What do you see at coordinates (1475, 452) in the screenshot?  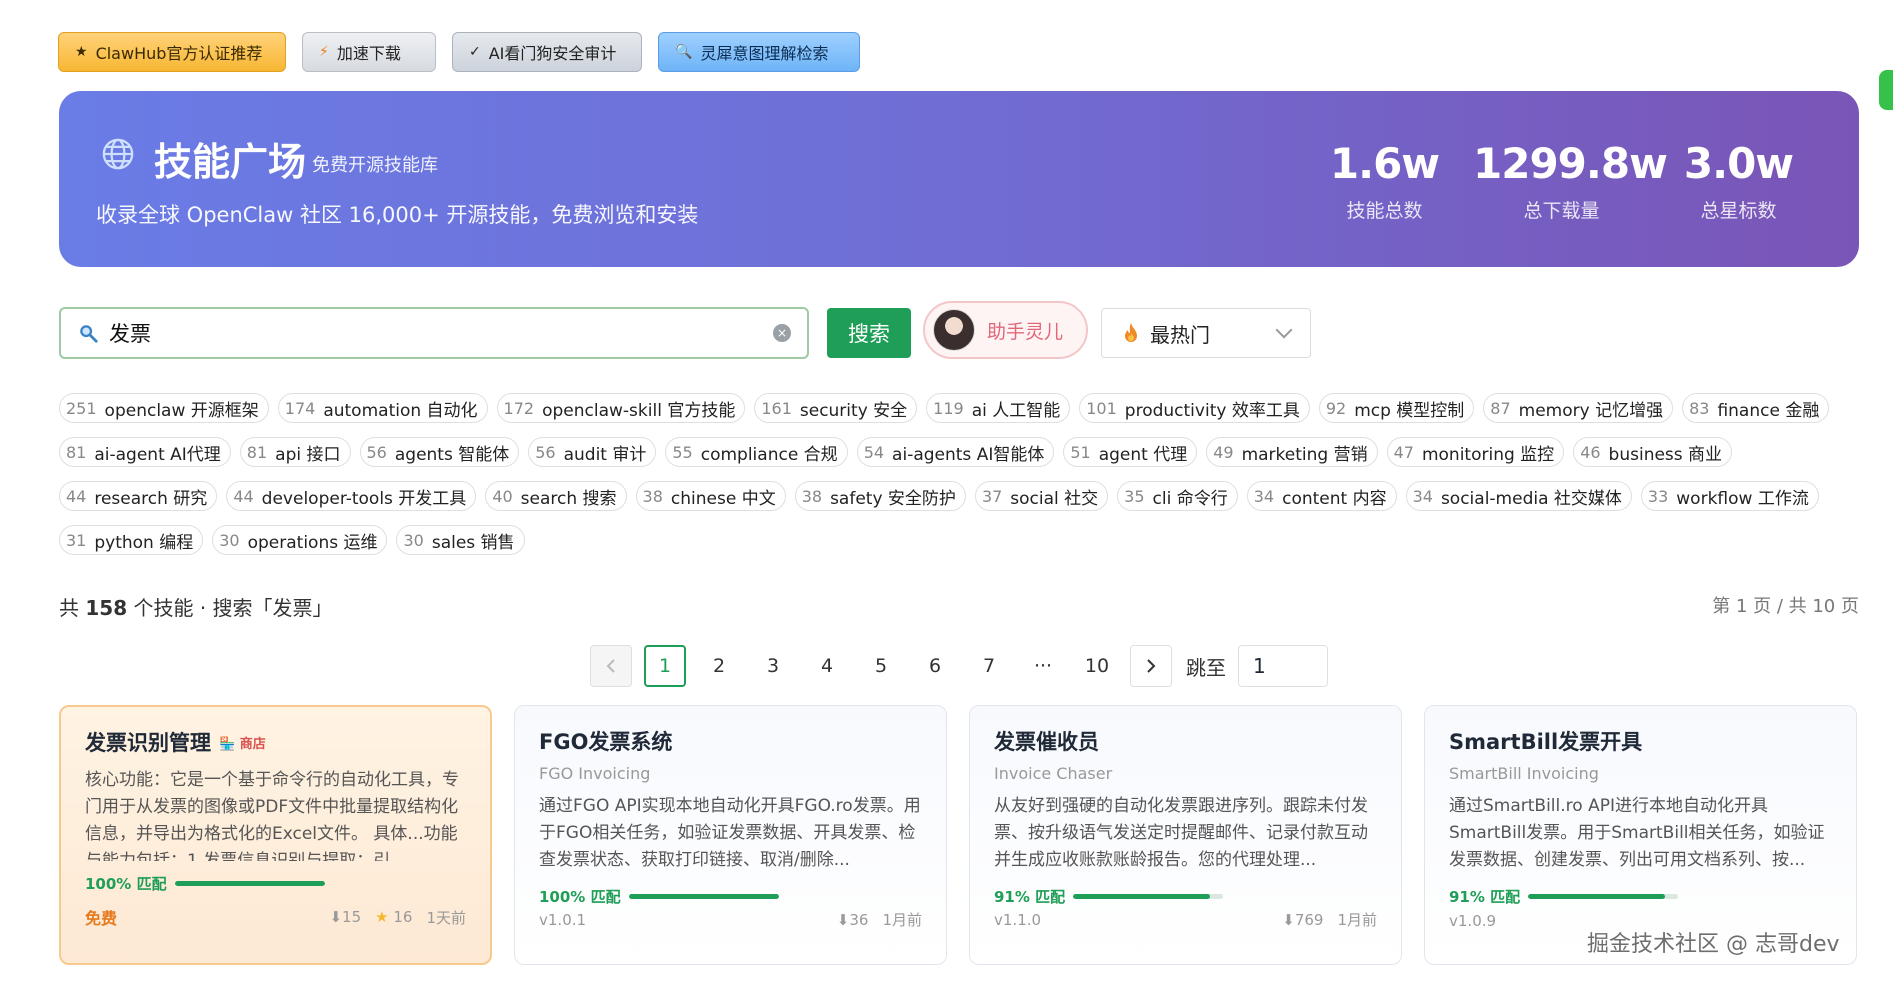 I see `tag-chip: 47 monitoring 监控` at bounding box center [1475, 452].